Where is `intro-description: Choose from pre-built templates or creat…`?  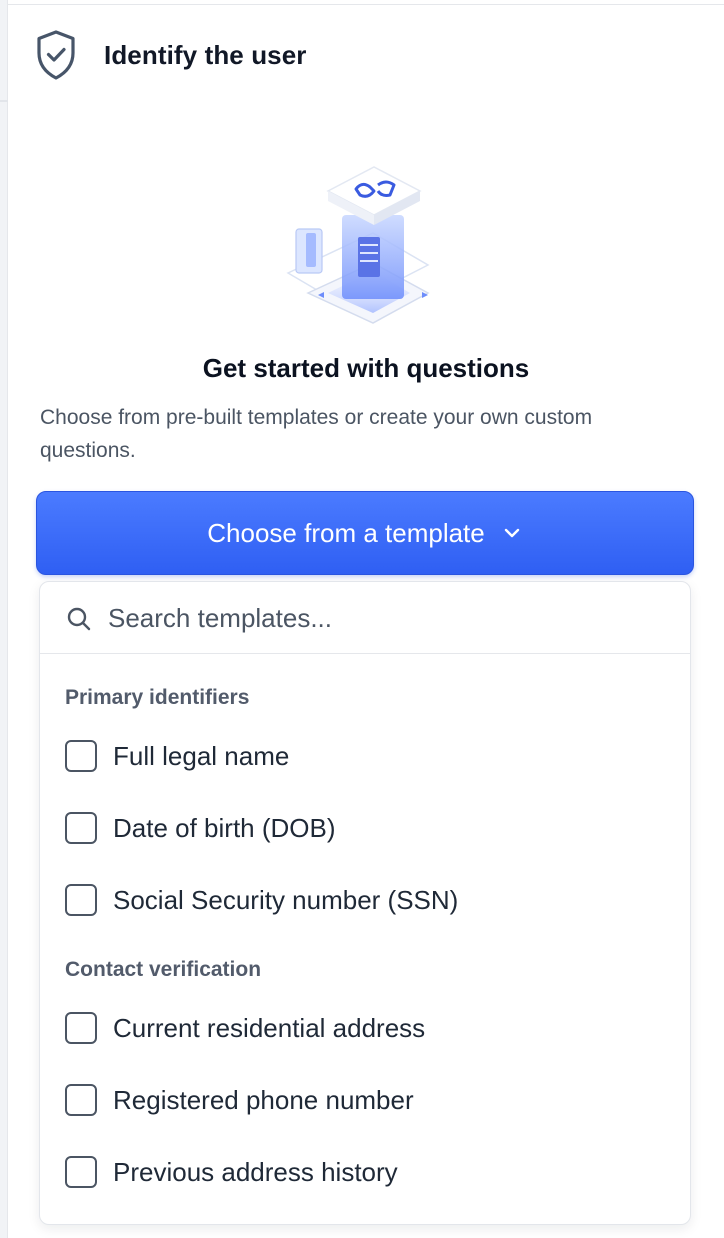 intro-description: Choose from pre-built templates or creat… is located at coordinates (316, 434).